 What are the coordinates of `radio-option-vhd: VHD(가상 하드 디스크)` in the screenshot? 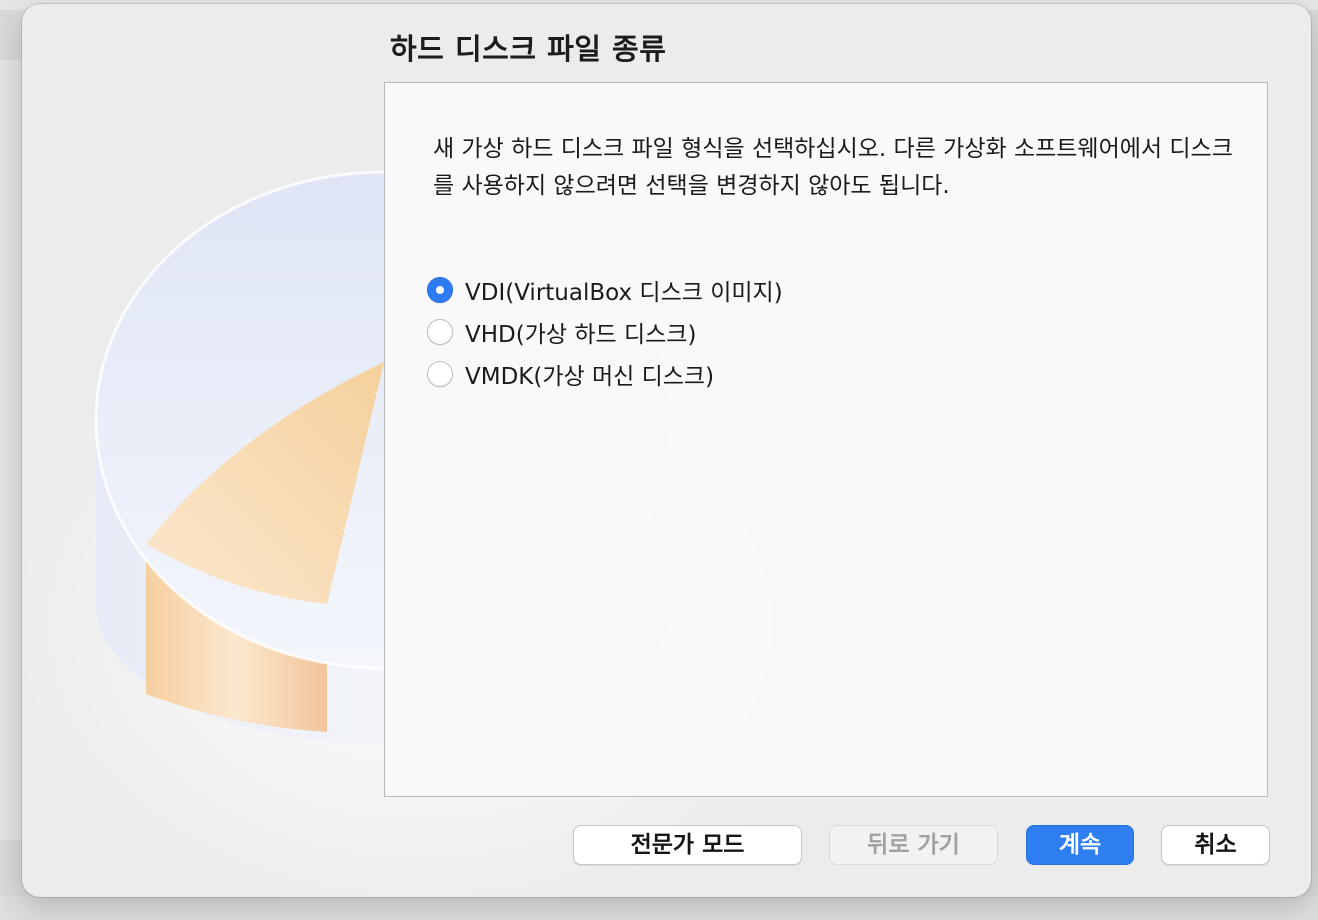 It's located at (605, 332).